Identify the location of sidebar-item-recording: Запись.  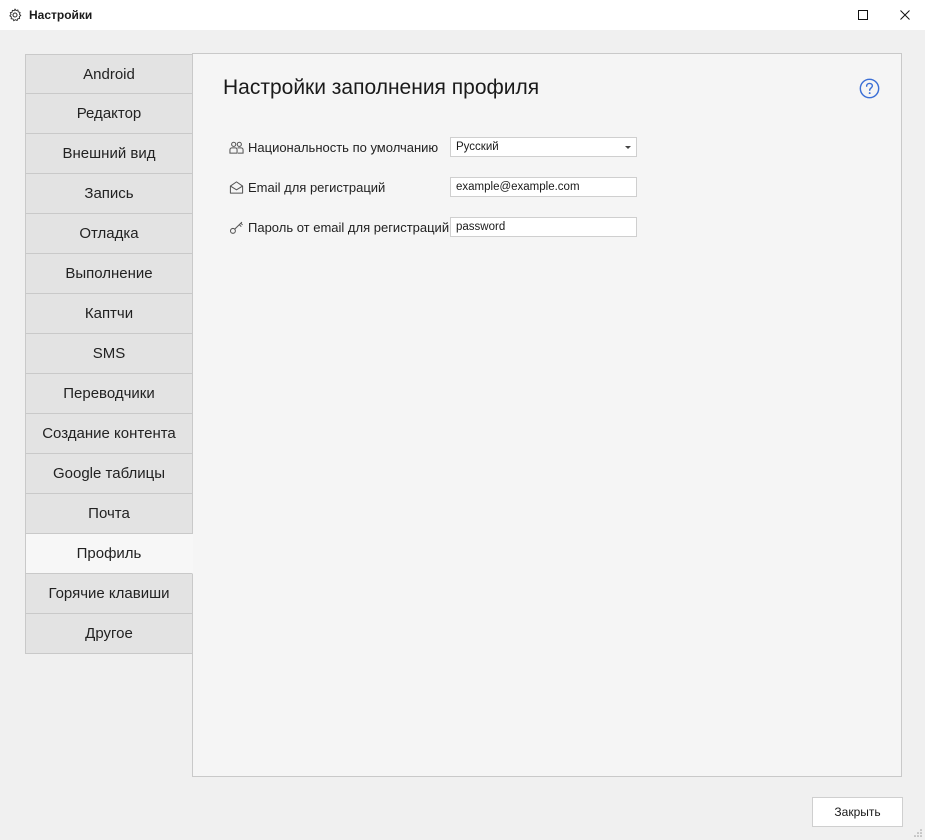
(109, 194).